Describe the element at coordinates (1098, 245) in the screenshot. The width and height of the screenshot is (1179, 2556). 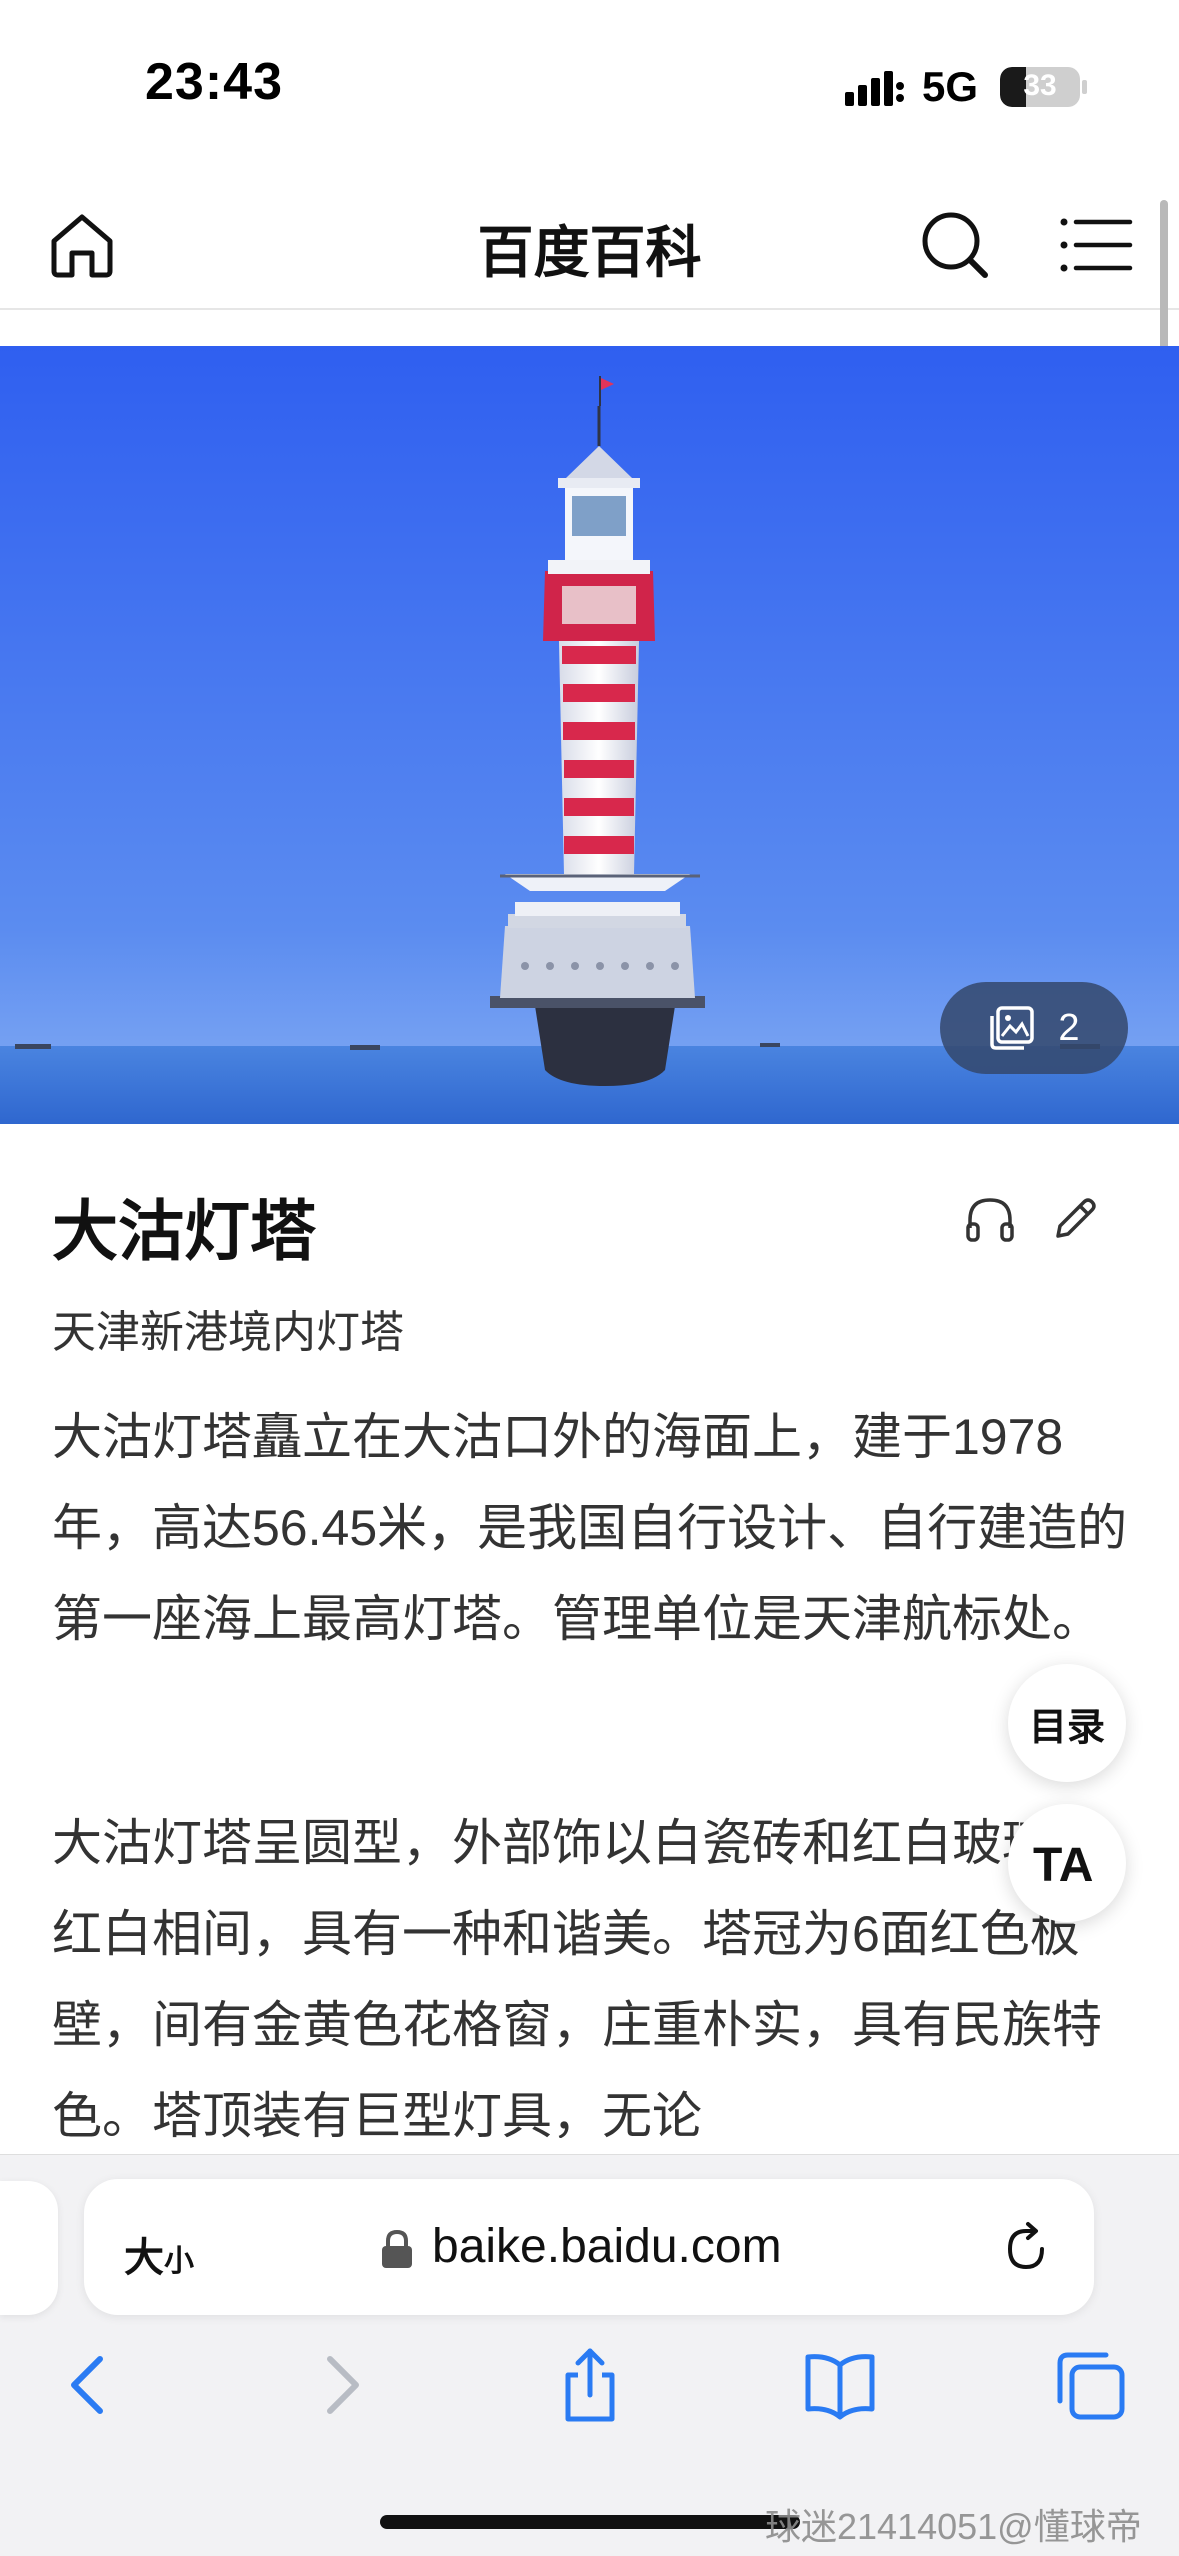
I see `menu-icon` at that location.